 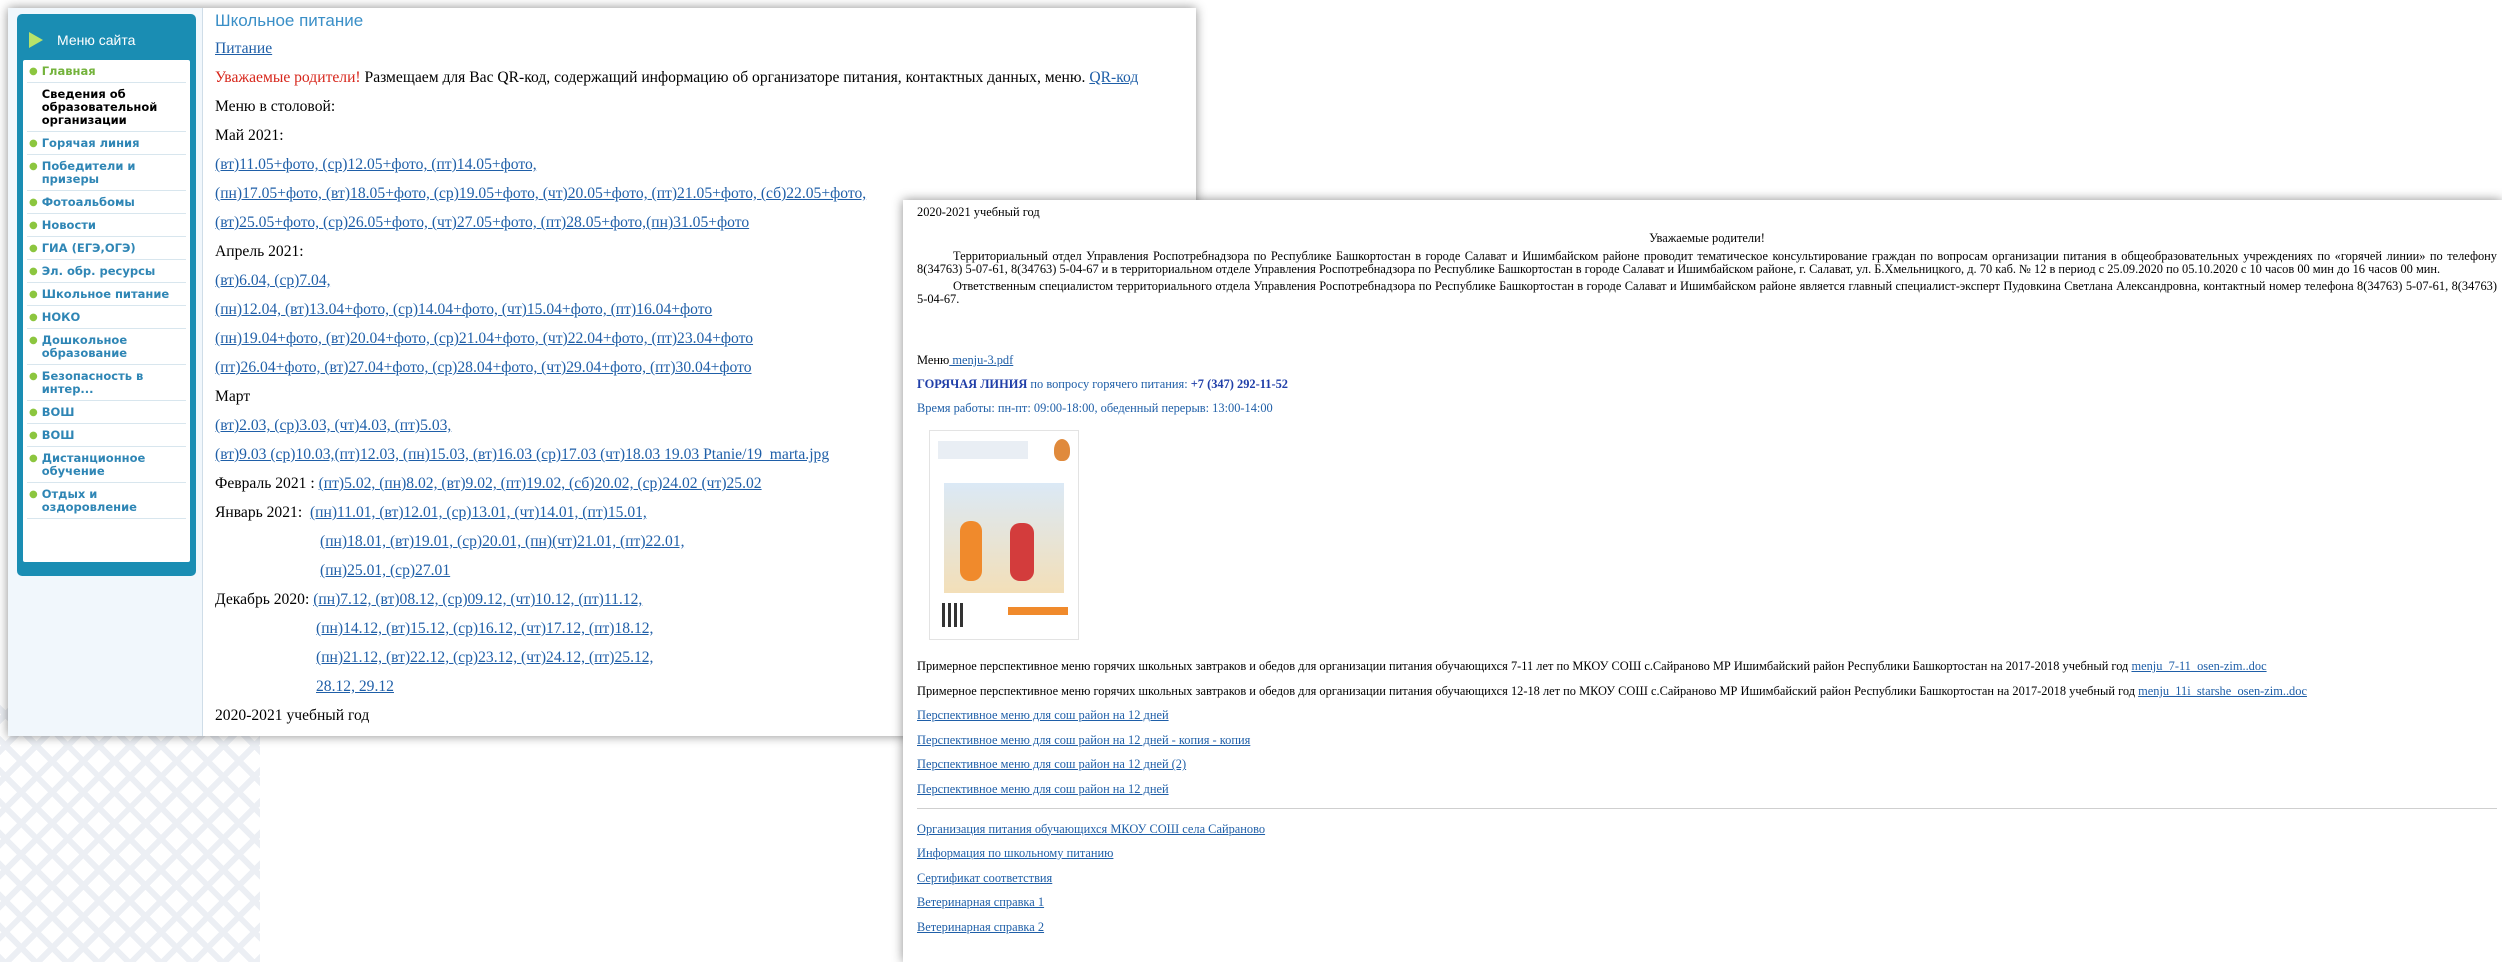 What do you see at coordinates (981, 360) in the screenshot?
I see `menu-file-link: menju-3.pdf` at bounding box center [981, 360].